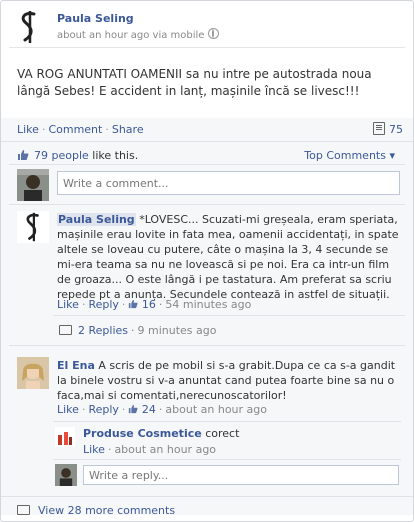  I want to click on reply-like: Like, so click(94, 449).